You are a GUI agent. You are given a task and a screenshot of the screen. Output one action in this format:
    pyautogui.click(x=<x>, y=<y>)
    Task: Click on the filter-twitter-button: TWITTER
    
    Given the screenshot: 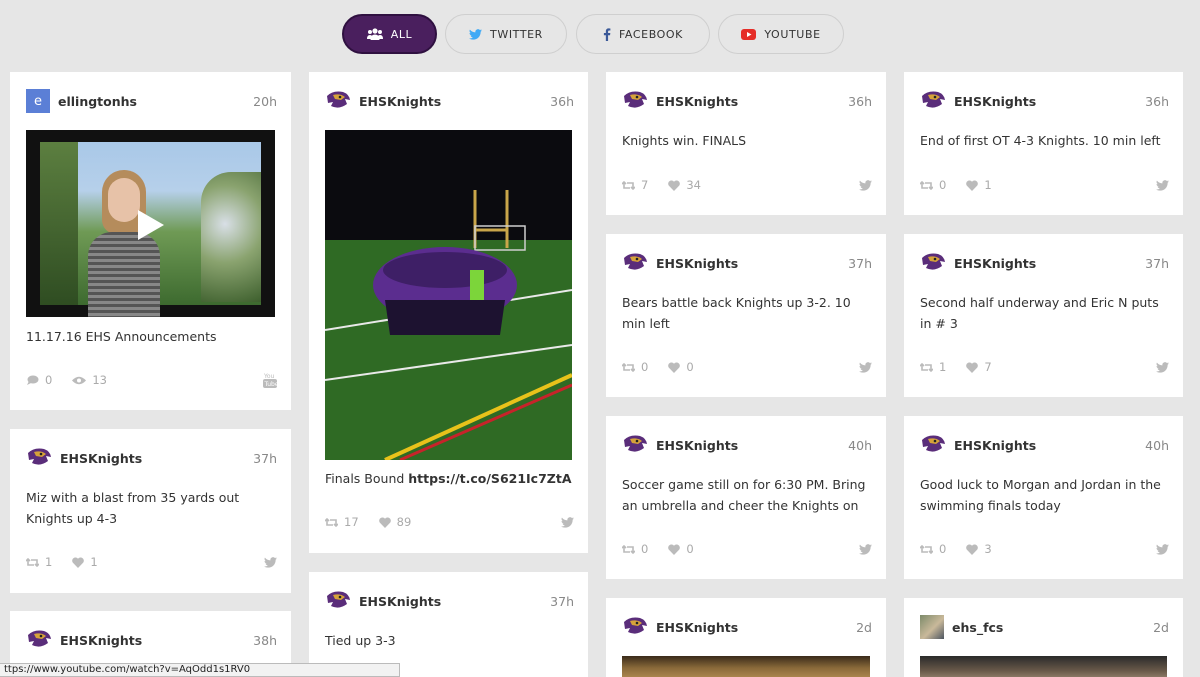 What is the action you would take?
    pyautogui.click(x=506, y=34)
    